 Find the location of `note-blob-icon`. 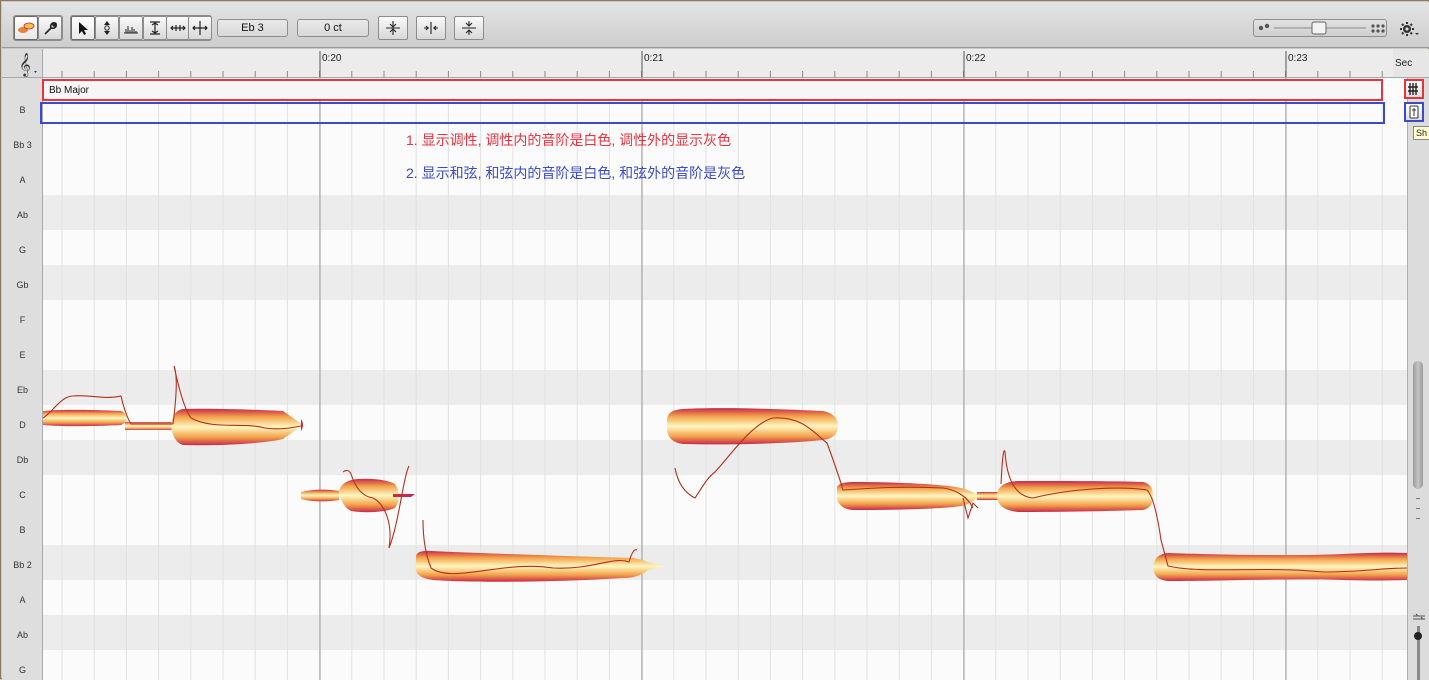

note-blob-icon is located at coordinates (26, 27).